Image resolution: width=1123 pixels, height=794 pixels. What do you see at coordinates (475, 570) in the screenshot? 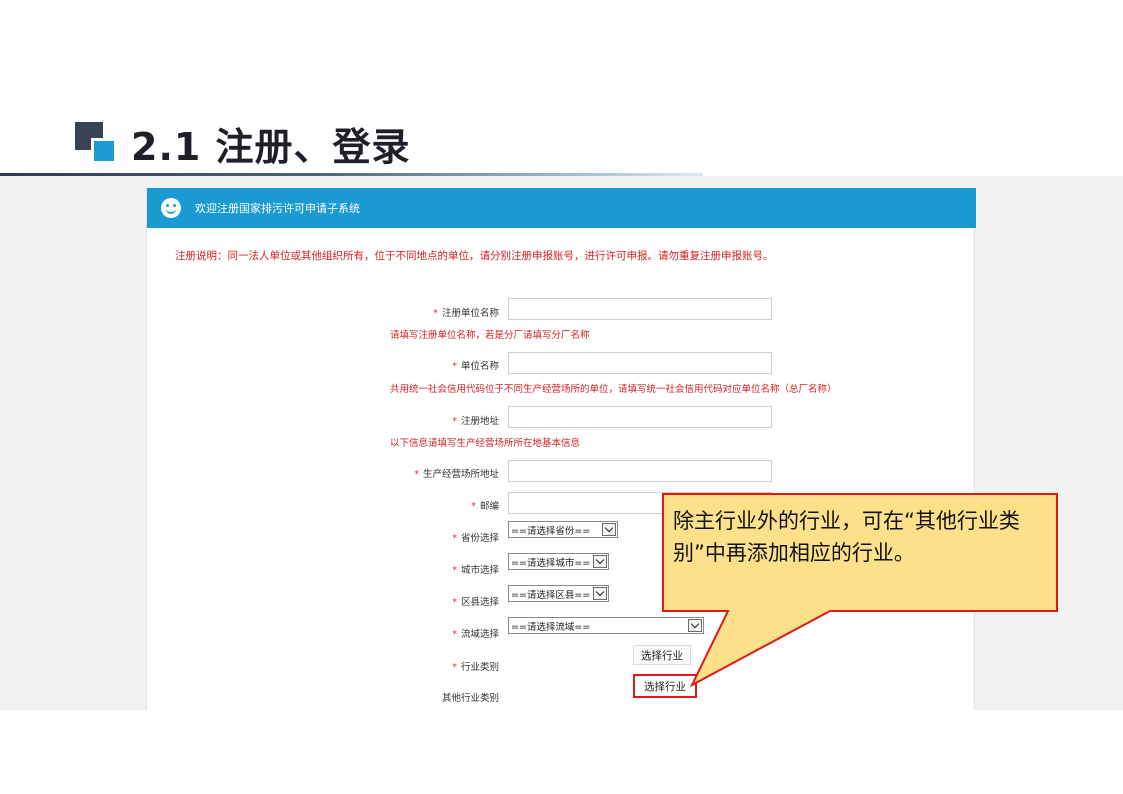
I see `field-label-city: * 城市选择` at bounding box center [475, 570].